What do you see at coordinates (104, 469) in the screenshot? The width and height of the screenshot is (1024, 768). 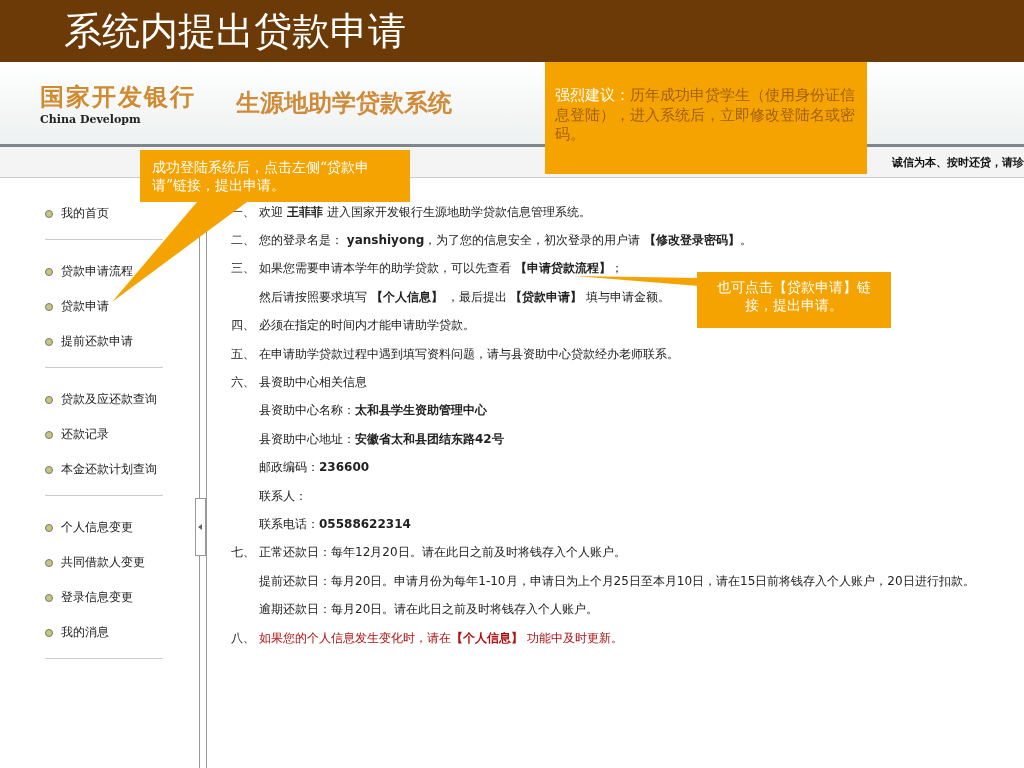 I see `sidebar-link: 本金还款计划查询` at bounding box center [104, 469].